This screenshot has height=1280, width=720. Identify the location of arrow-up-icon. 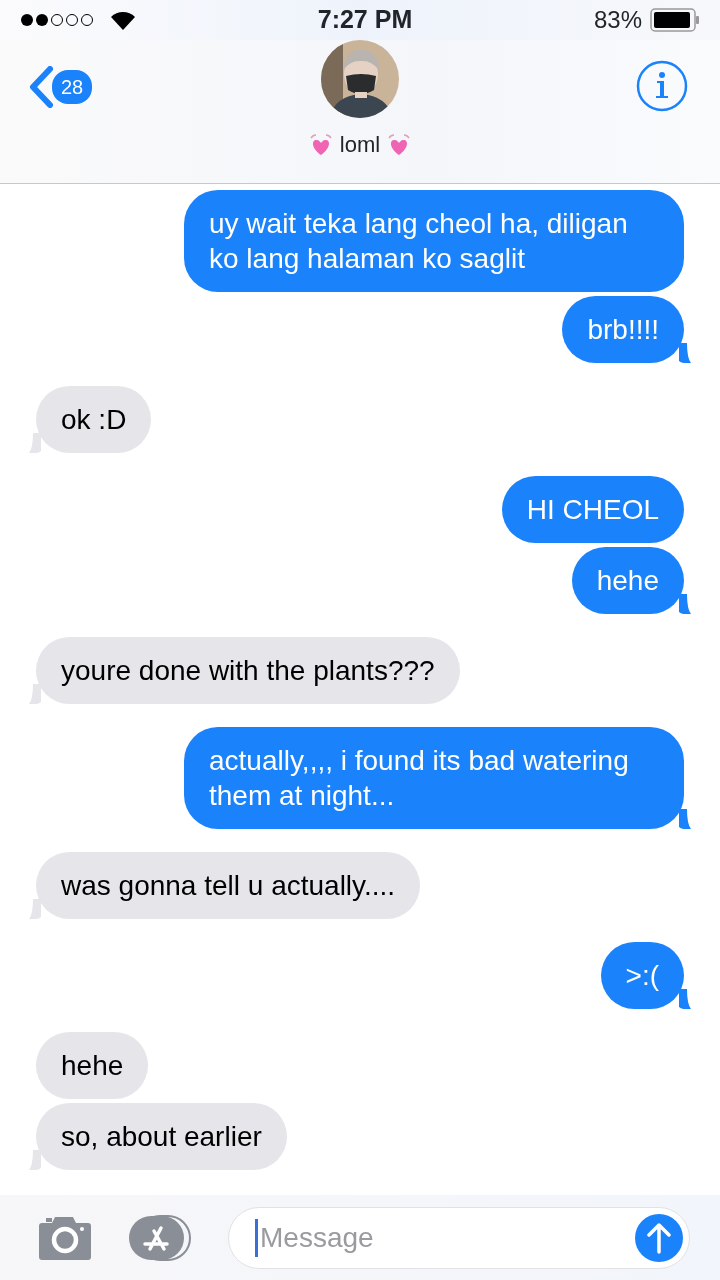
(659, 1237).